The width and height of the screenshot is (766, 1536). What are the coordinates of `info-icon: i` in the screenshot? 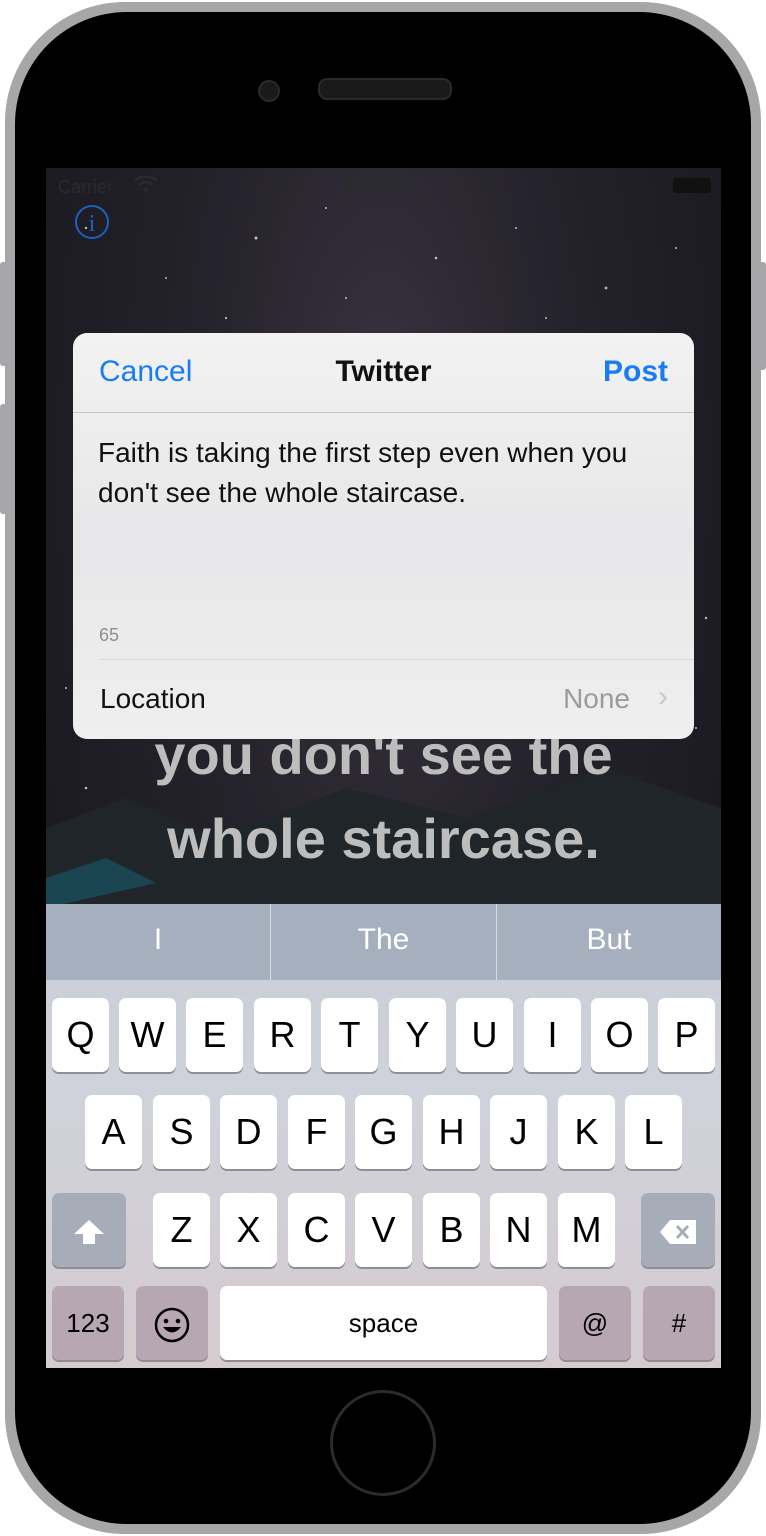 It's located at (92, 222).